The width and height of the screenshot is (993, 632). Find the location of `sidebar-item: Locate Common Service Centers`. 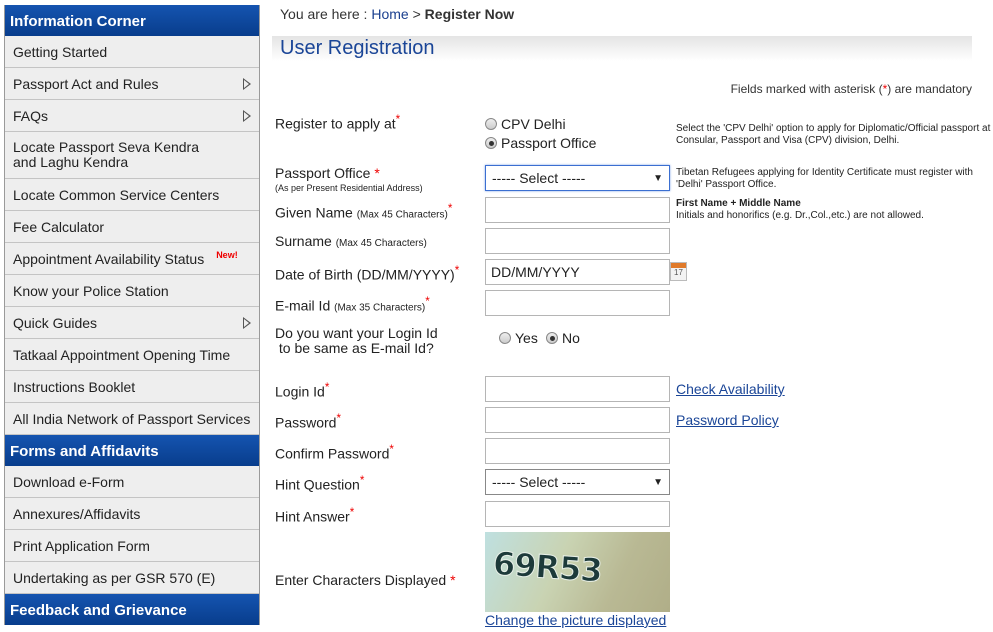

sidebar-item: Locate Common Service Centers is located at coordinates (132, 195).